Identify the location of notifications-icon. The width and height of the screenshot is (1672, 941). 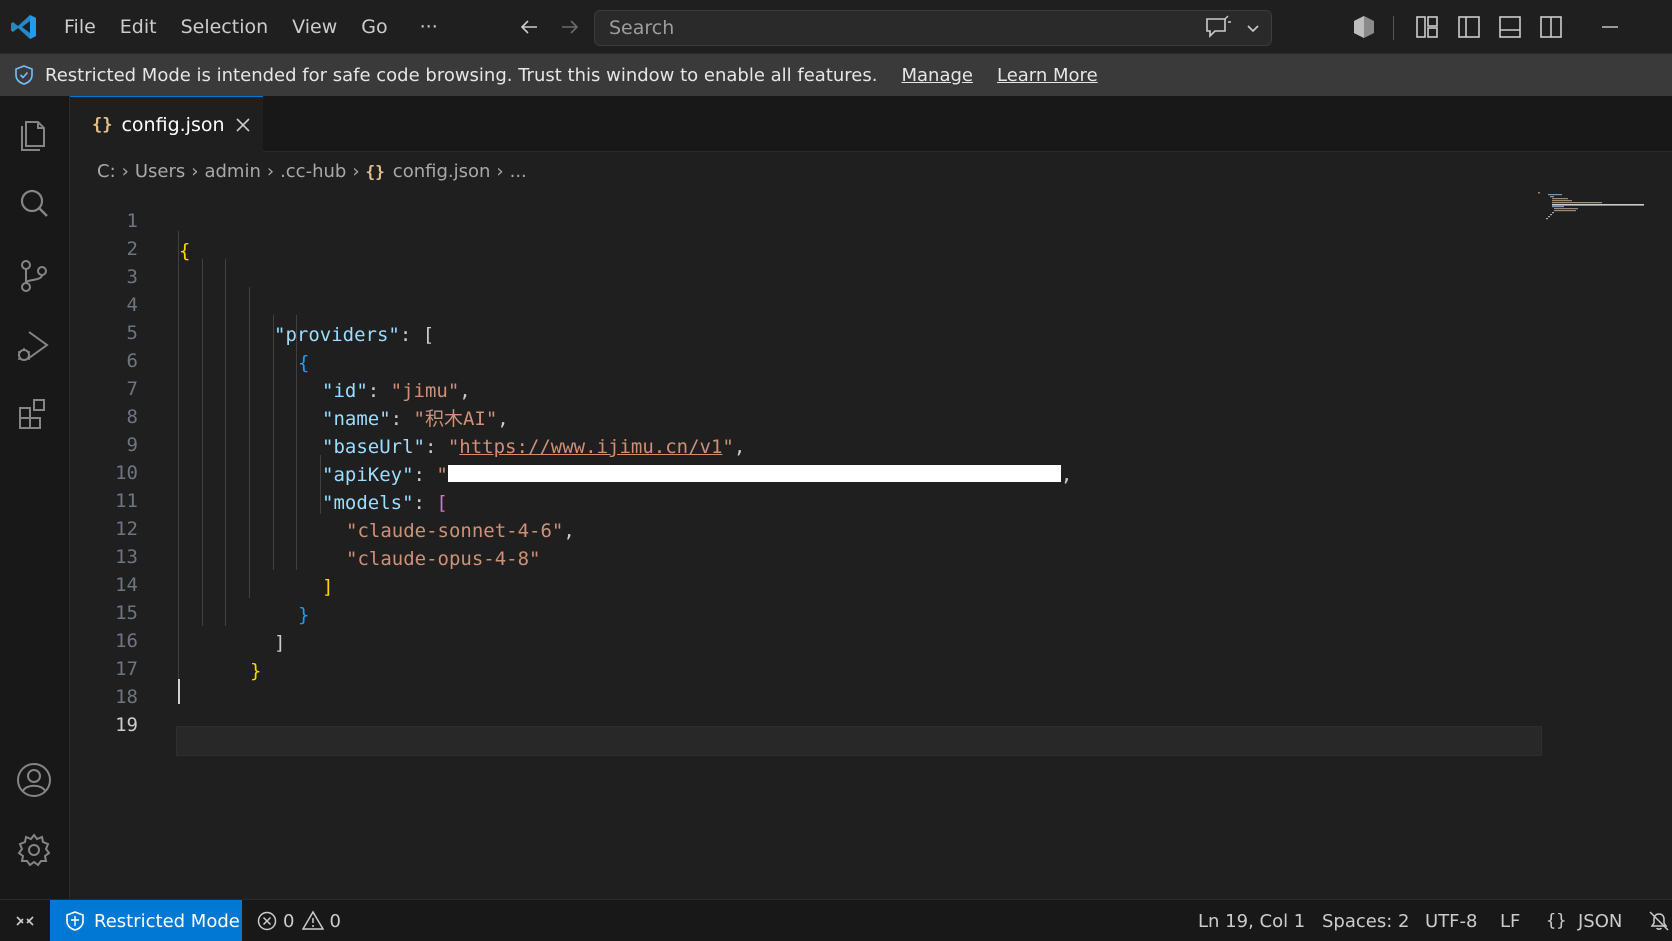
(1659, 921).